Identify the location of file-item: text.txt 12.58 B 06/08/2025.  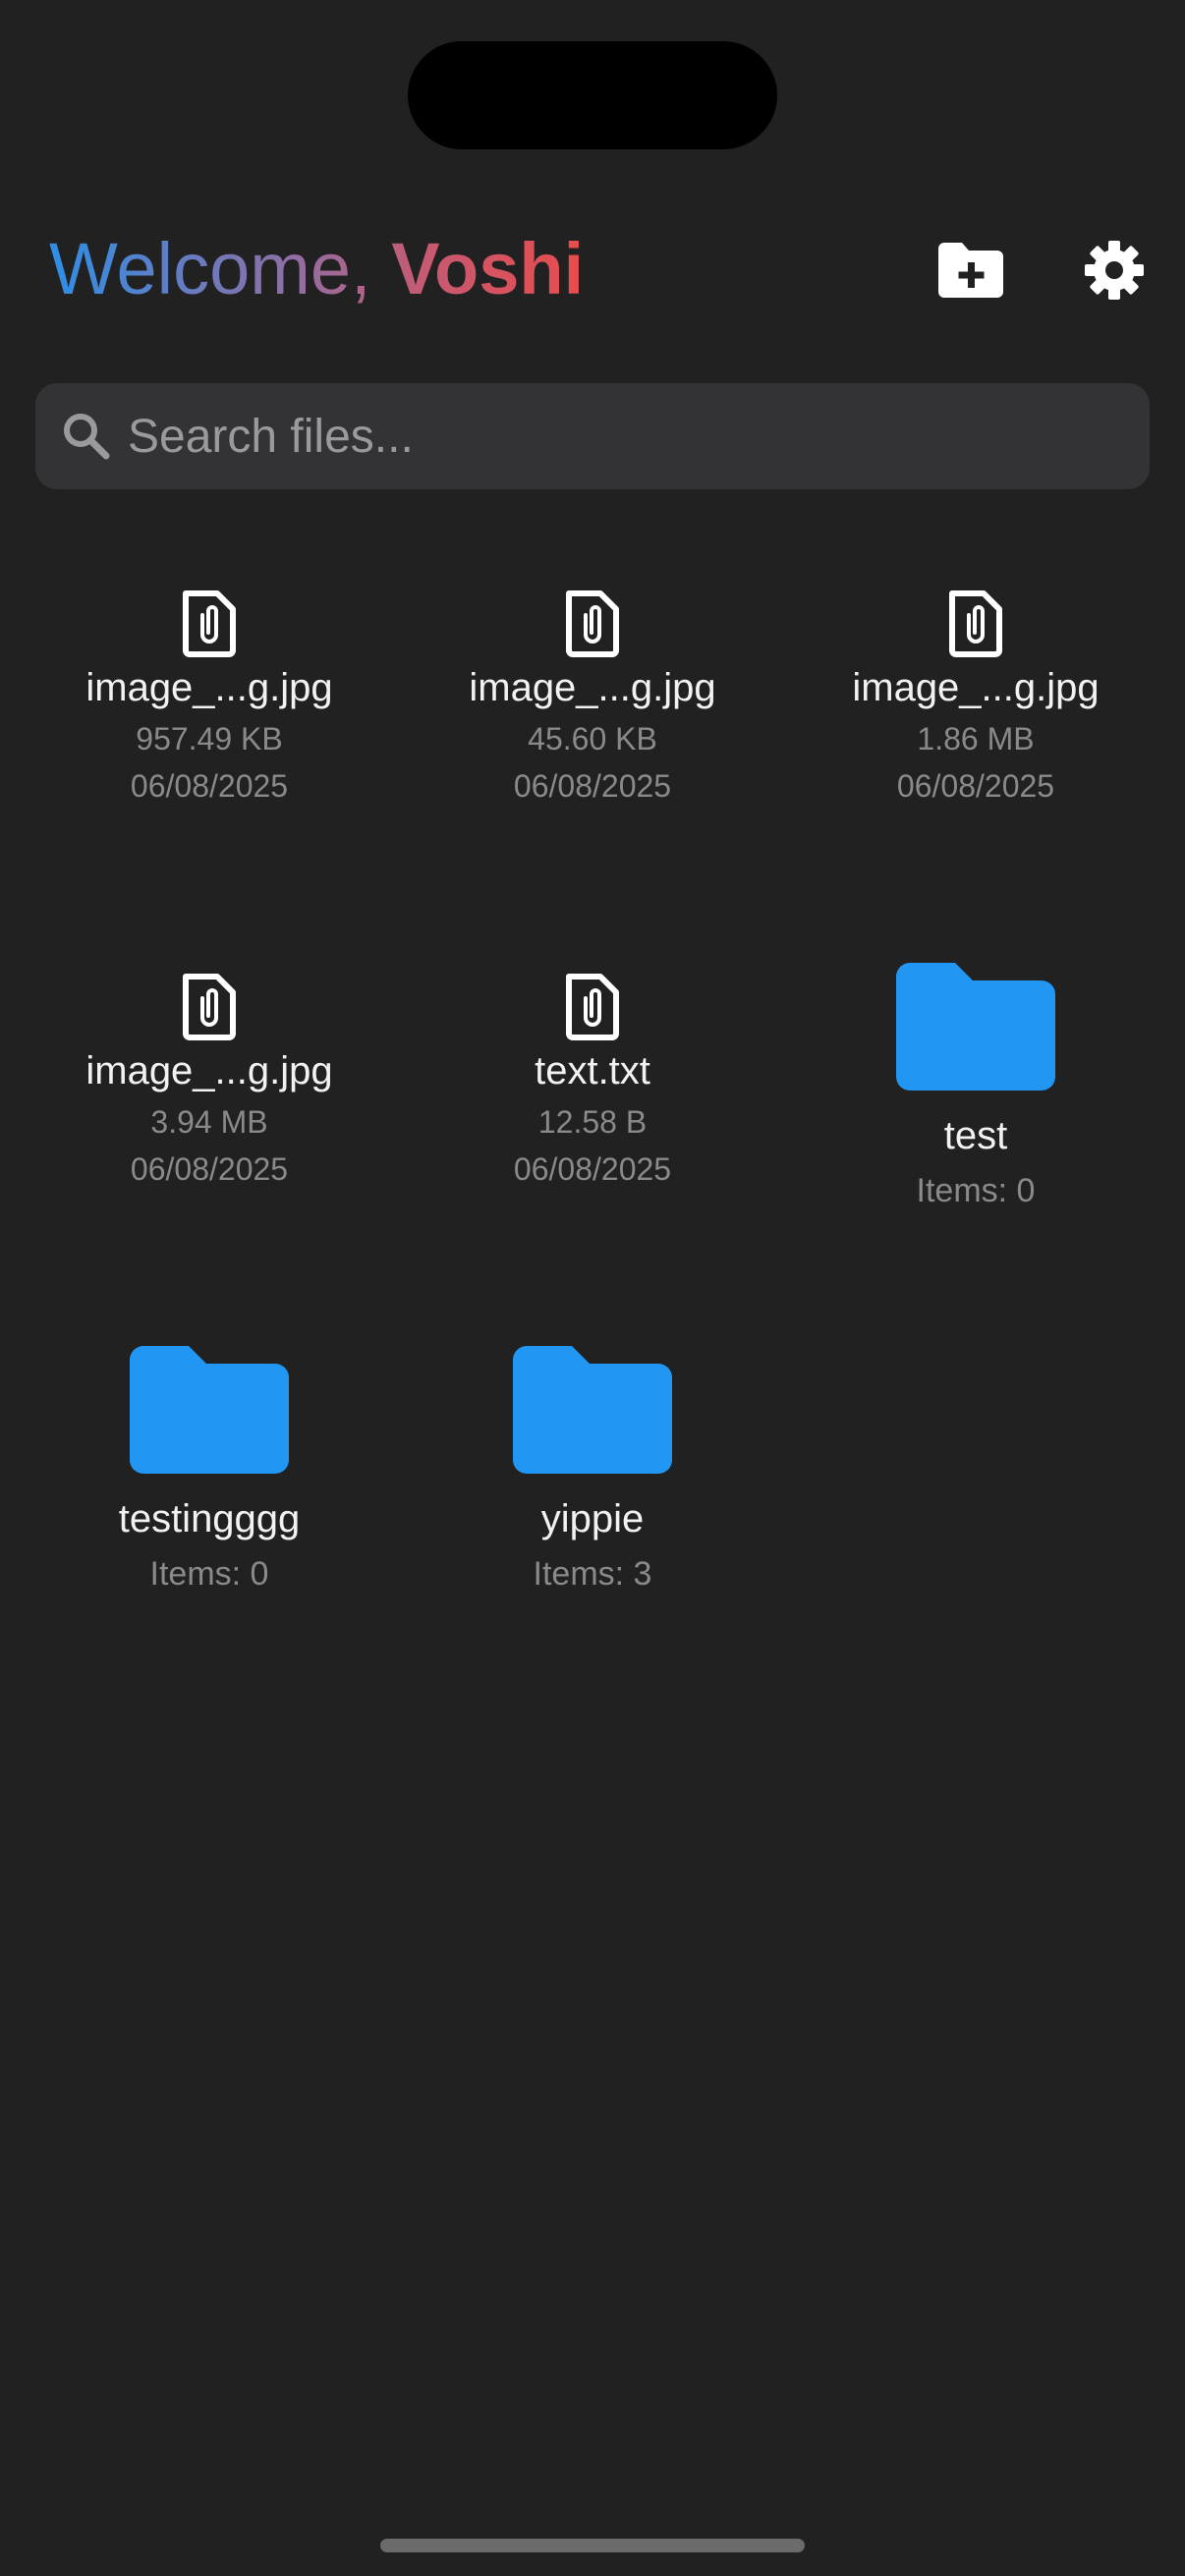
(592, 1100).